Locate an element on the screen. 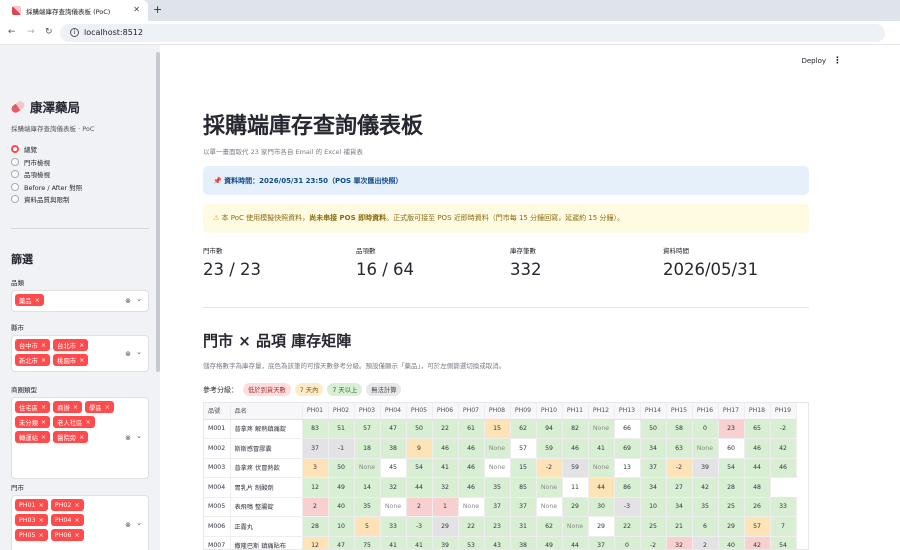 This screenshot has height=550, width=900. filter-multiselect: 藥品 × ⊗ ⌄ is located at coordinates (80, 301).